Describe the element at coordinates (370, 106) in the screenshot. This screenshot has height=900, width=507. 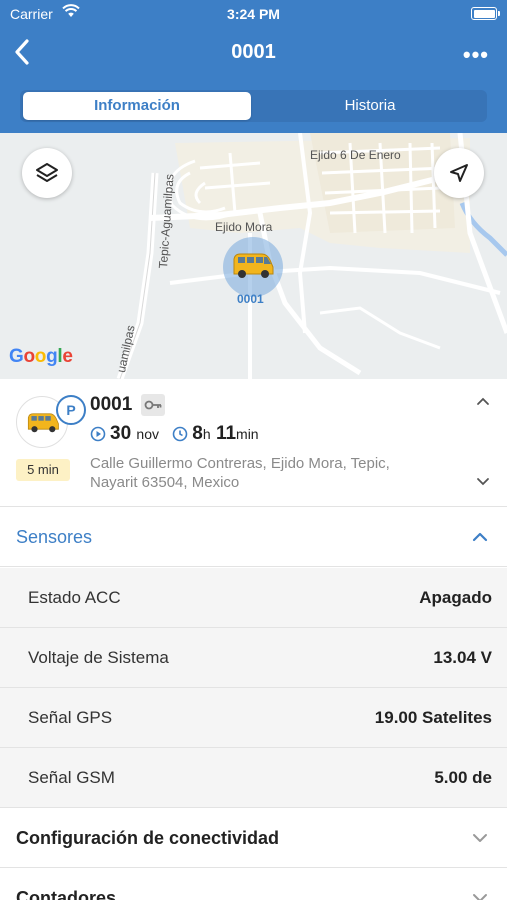
I see `tab-historia: Historia` at that location.